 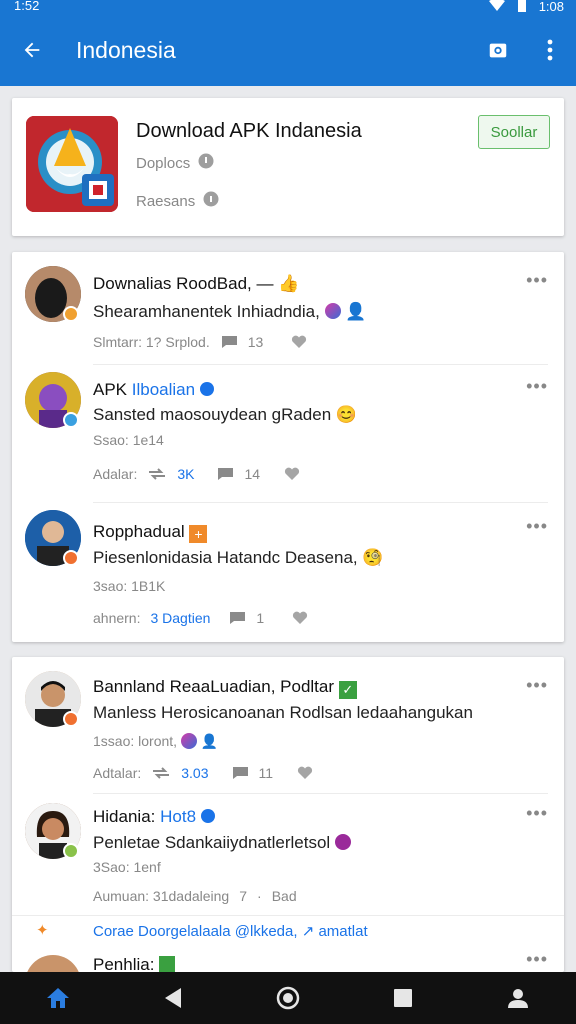 What do you see at coordinates (498, 50) in the screenshot?
I see `camera-icon` at bounding box center [498, 50].